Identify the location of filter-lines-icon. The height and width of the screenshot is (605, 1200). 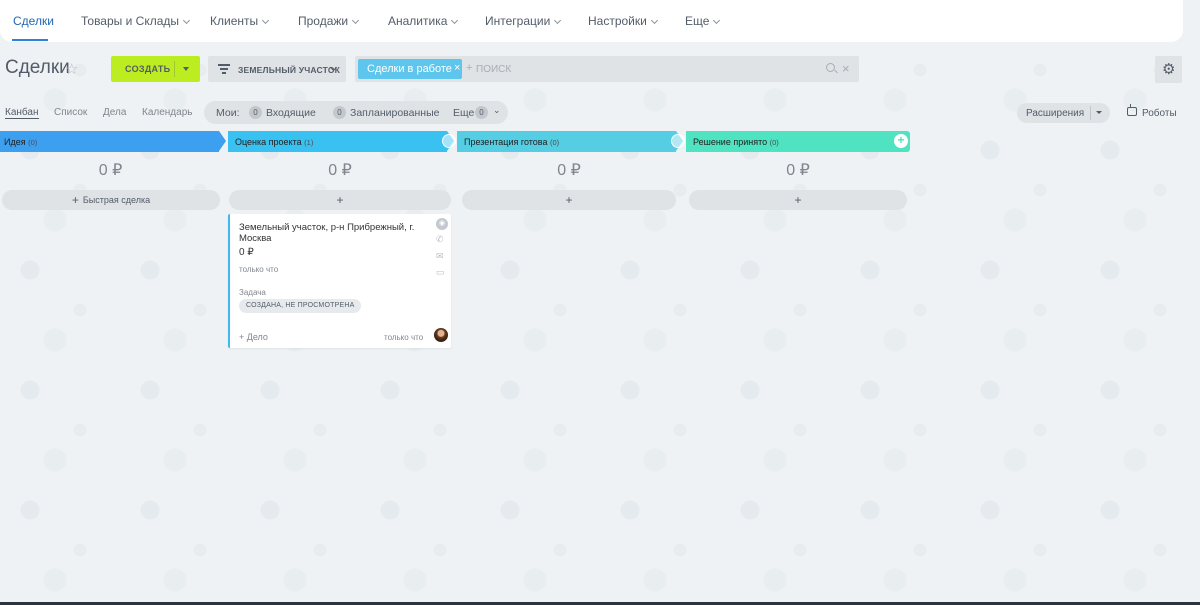
(224, 69).